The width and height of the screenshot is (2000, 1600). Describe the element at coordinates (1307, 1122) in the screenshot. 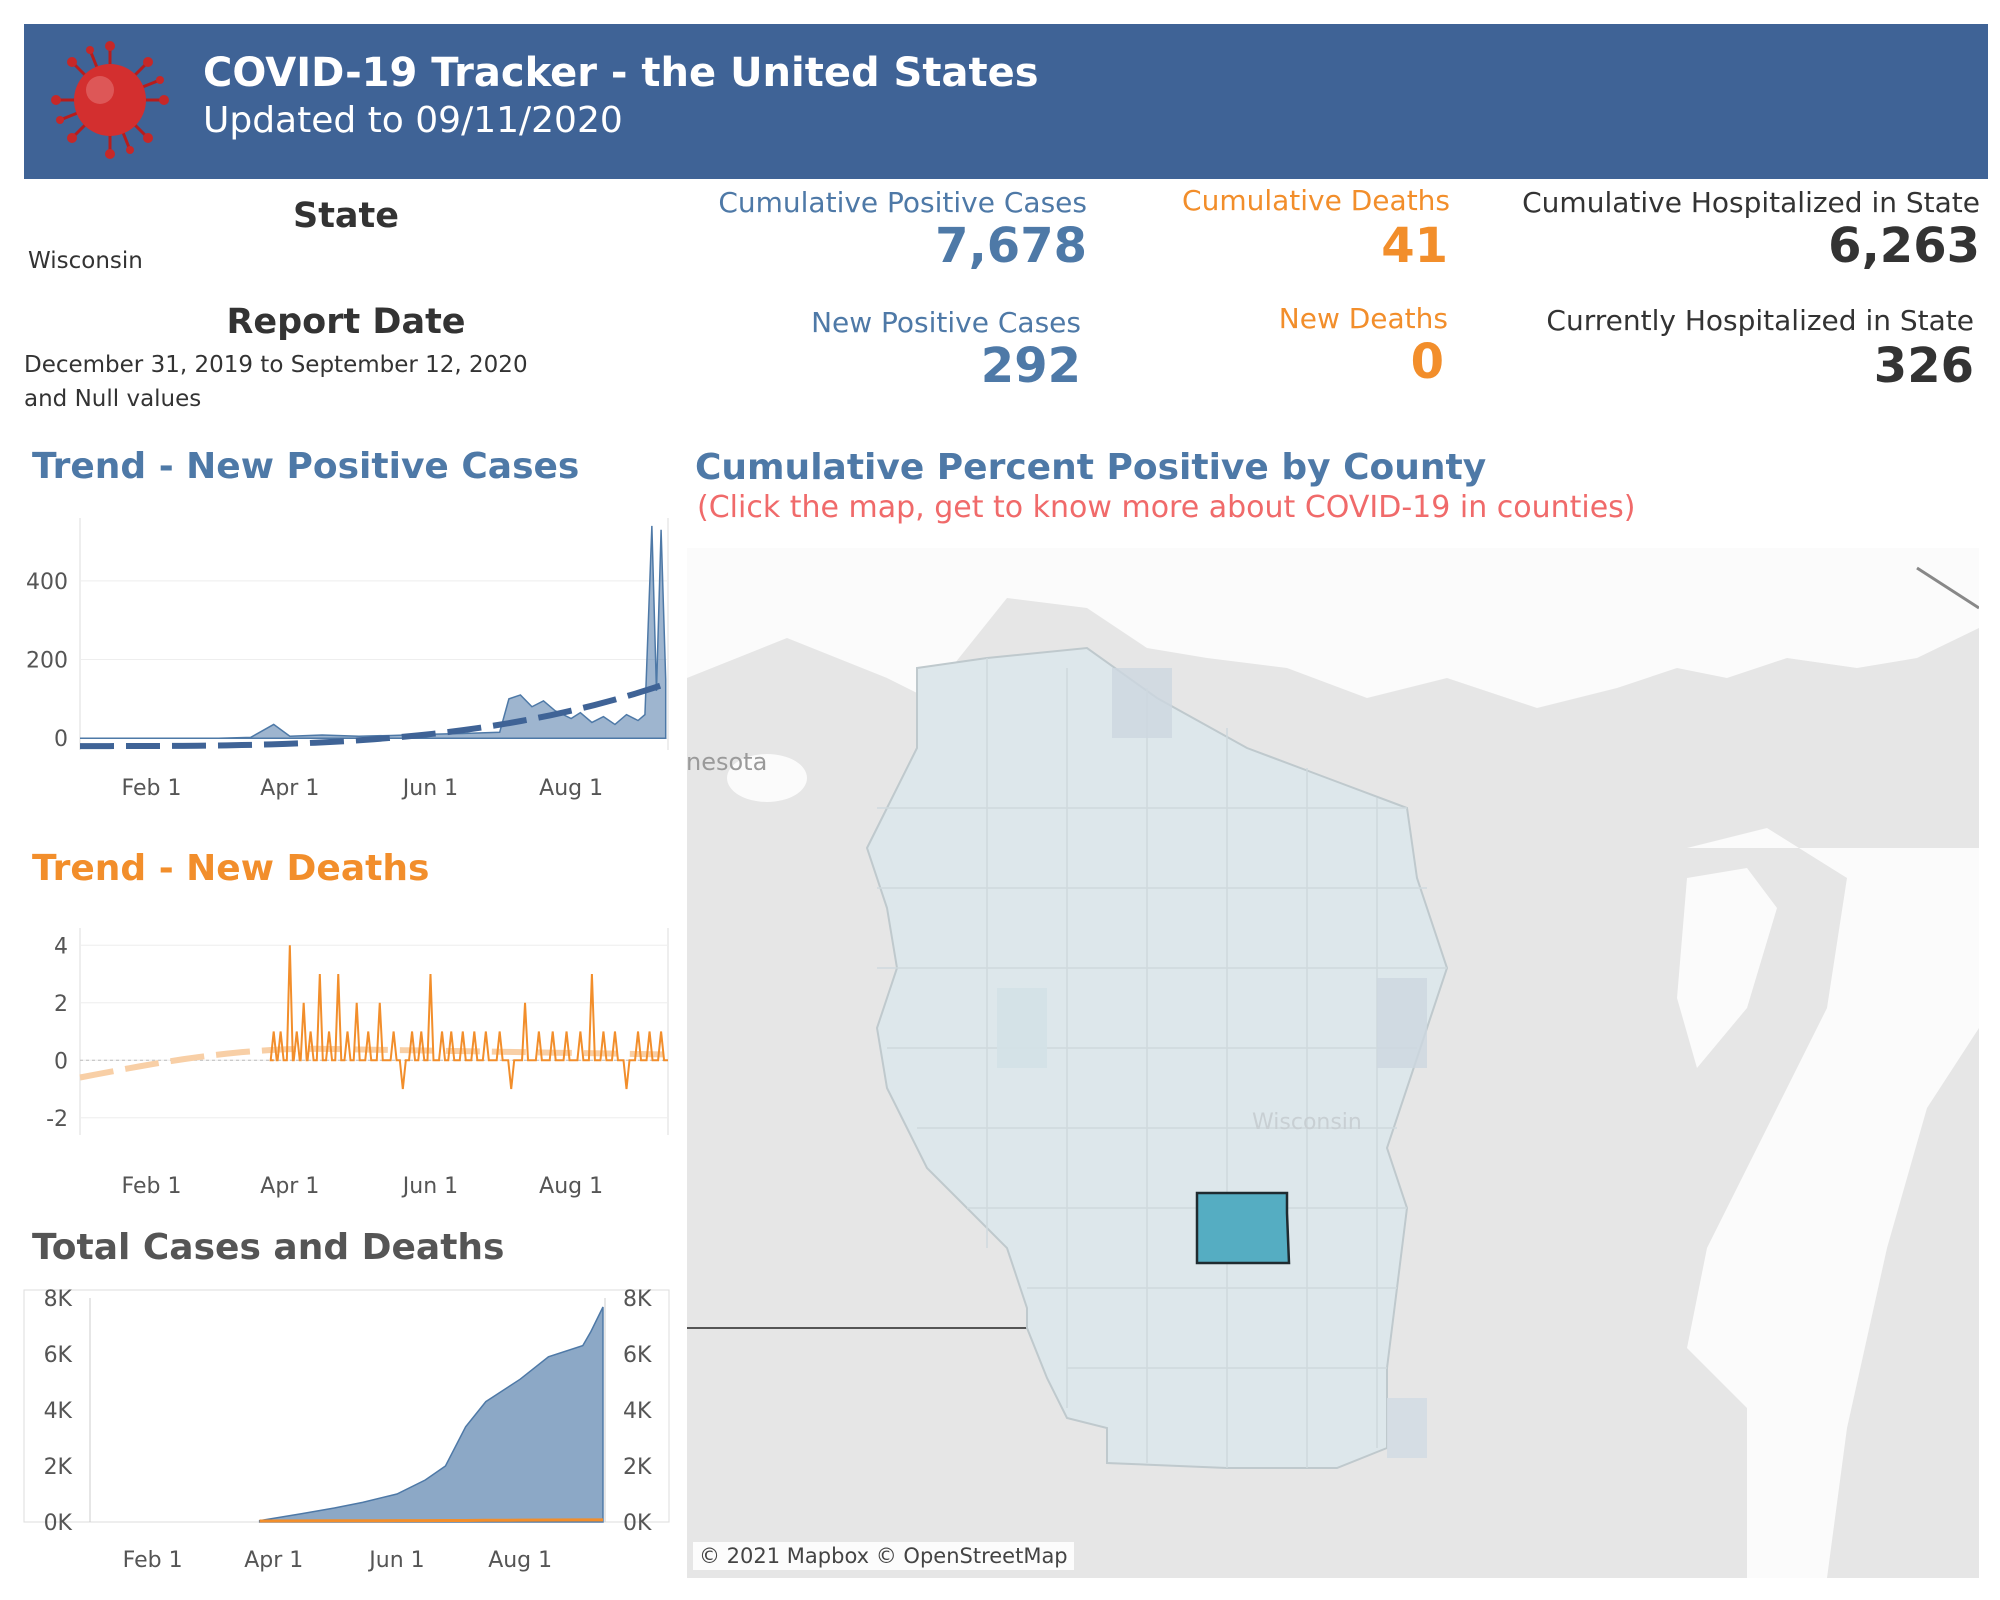

I see `map-state-label: Wisconsin` at that location.